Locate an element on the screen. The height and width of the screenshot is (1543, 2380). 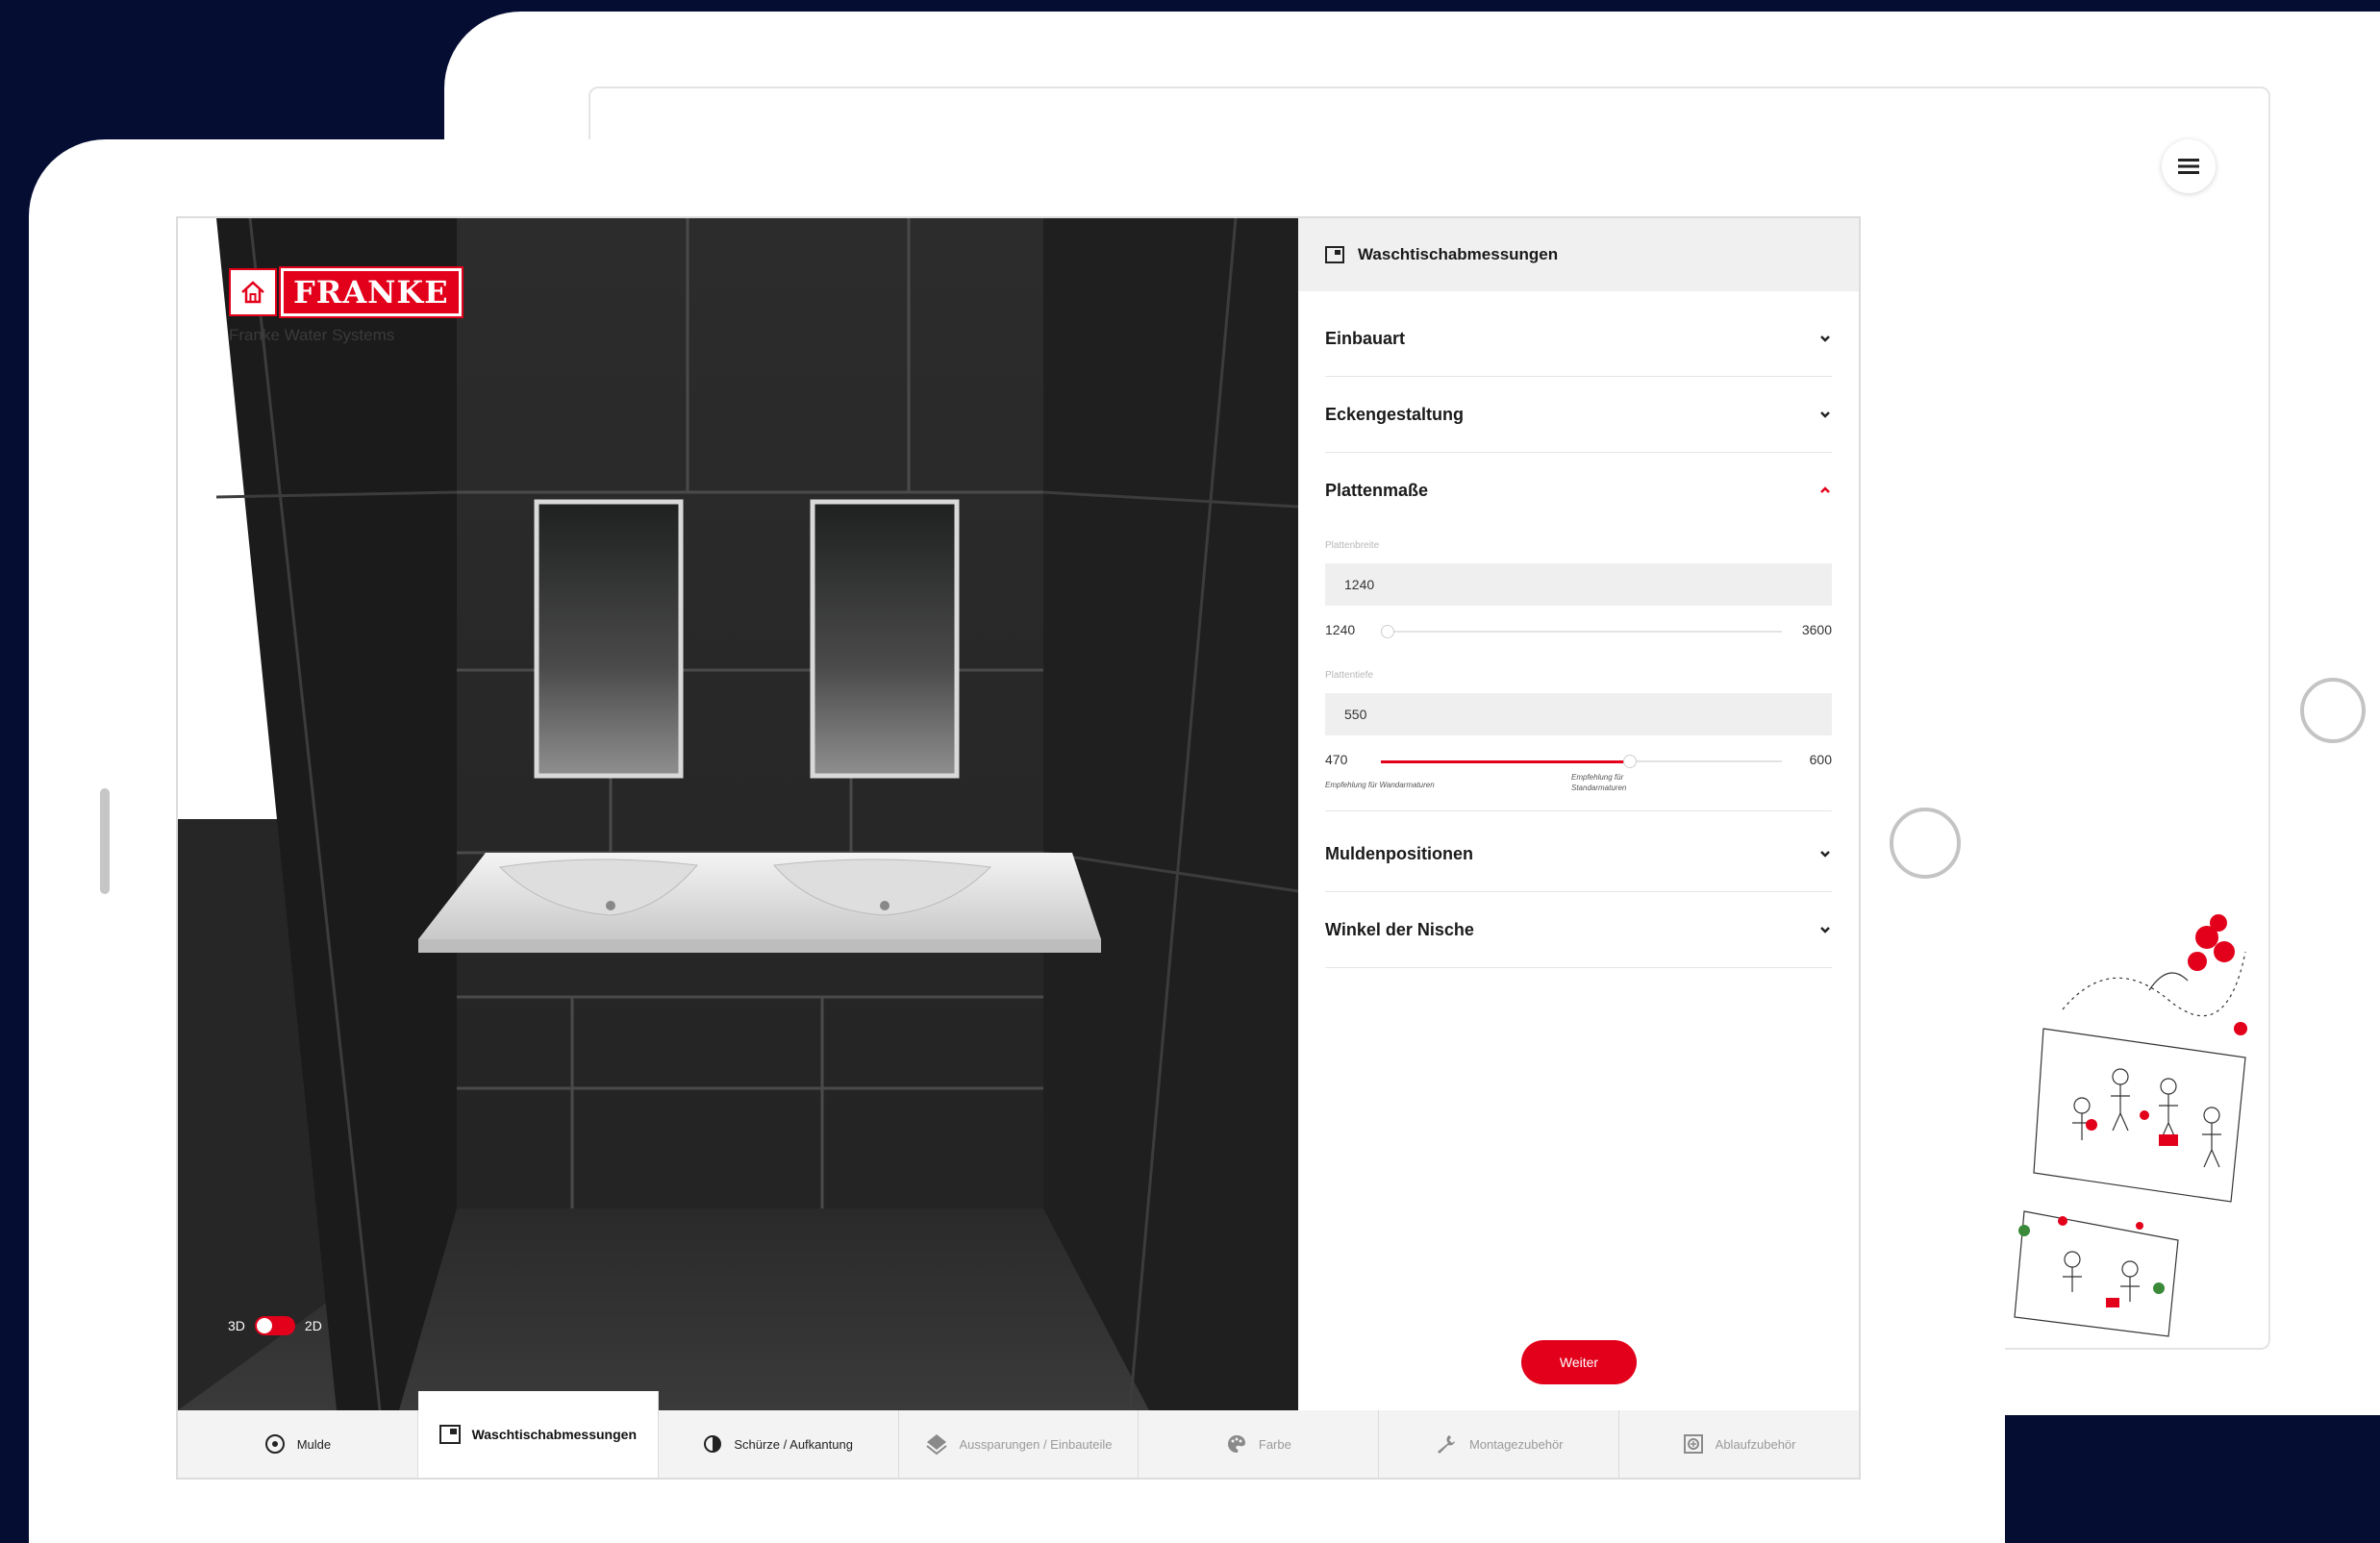
accordion-label: Winkel der Nische is located at coordinates (1399, 929).